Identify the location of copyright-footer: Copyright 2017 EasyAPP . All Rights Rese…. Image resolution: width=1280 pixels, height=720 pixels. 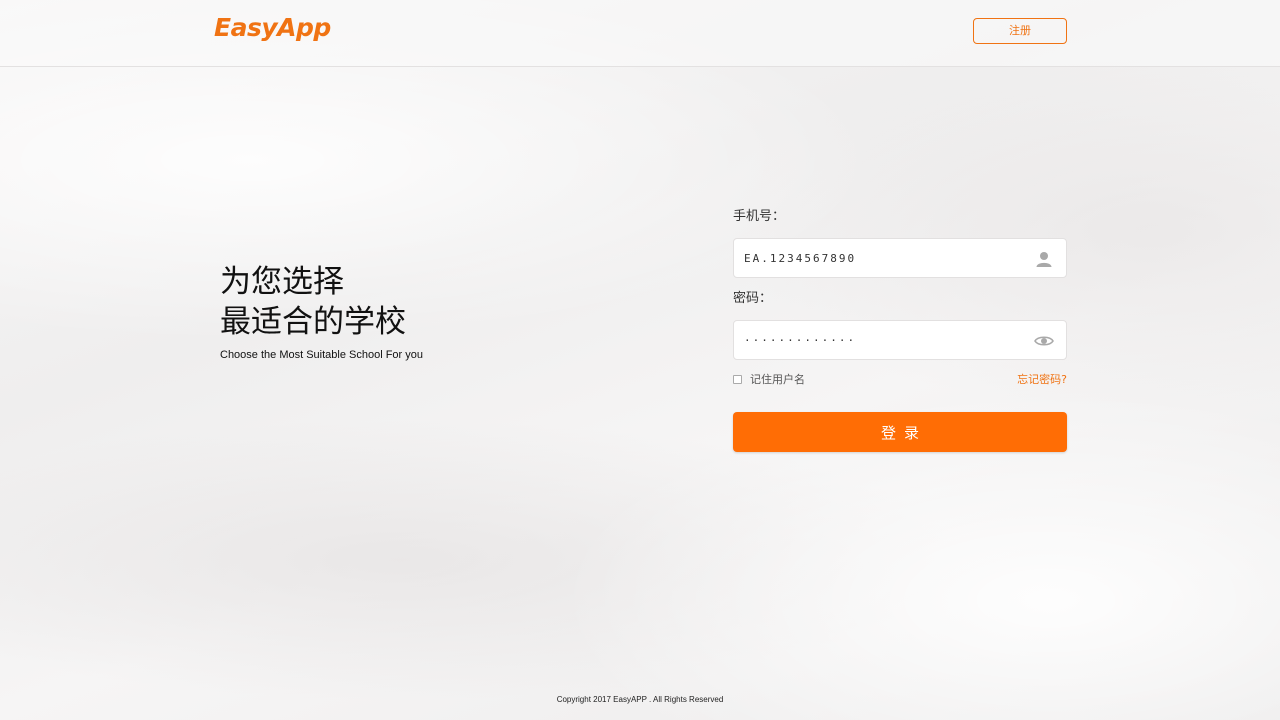
(640, 699).